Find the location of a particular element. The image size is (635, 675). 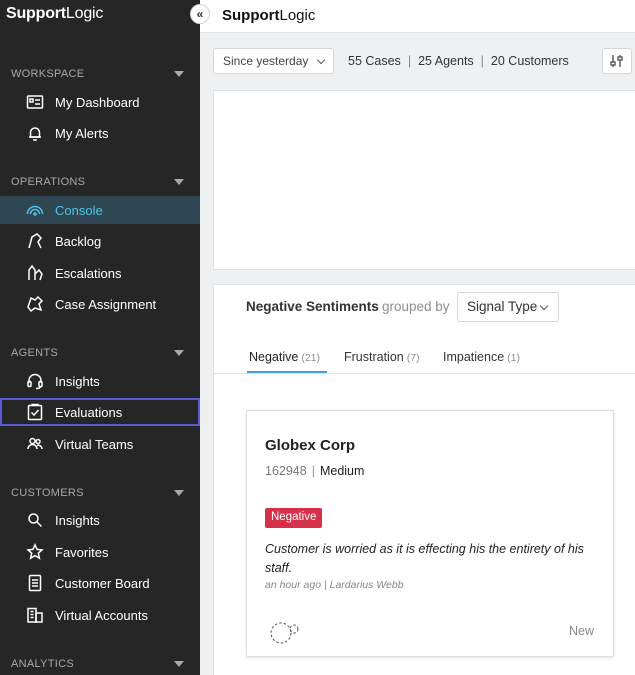

sidebar-item-label: My Dashboard is located at coordinates (97, 102).